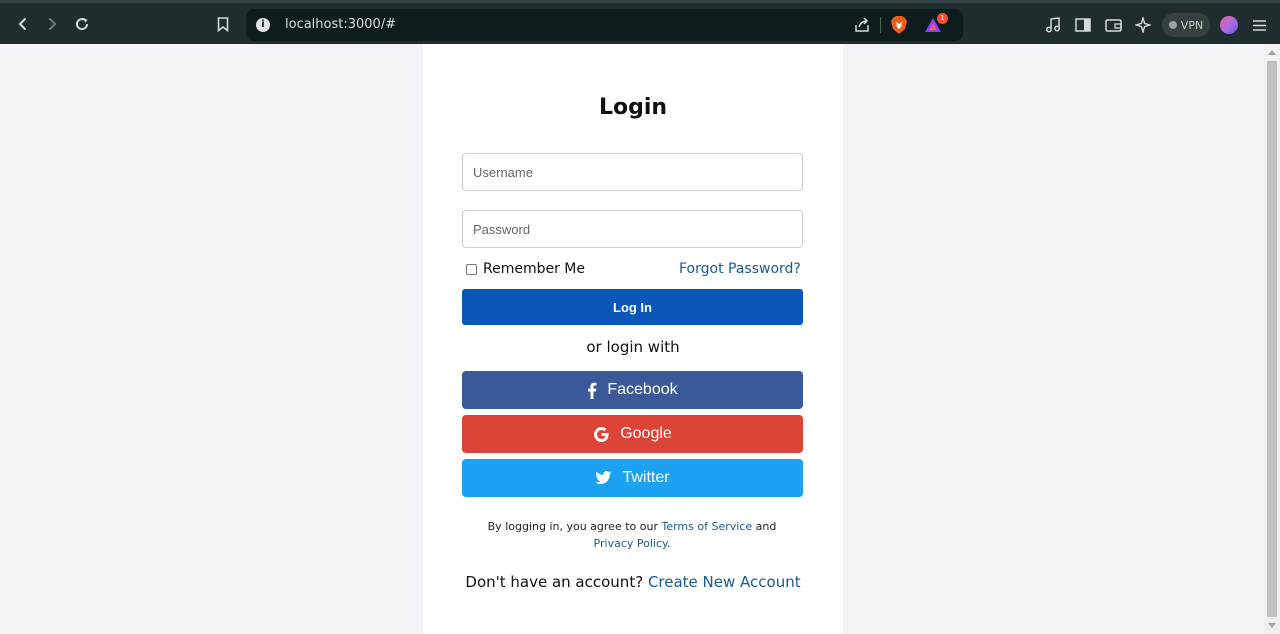 The width and height of the screenshot is (1280, 634). I want to click on twitter-login-button: Twitter, so click(632, 478).